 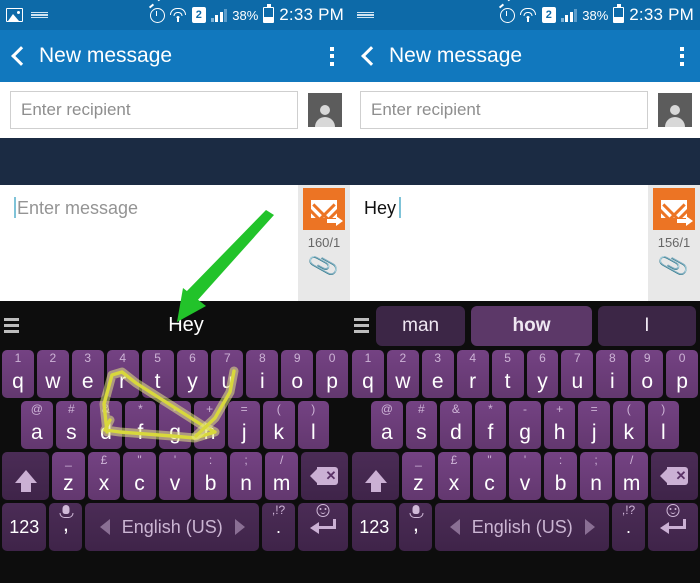 What do you see at coordinates (528, 15) in the screenshot?
I see `wifi-icon` at bounding box center [528, 15].